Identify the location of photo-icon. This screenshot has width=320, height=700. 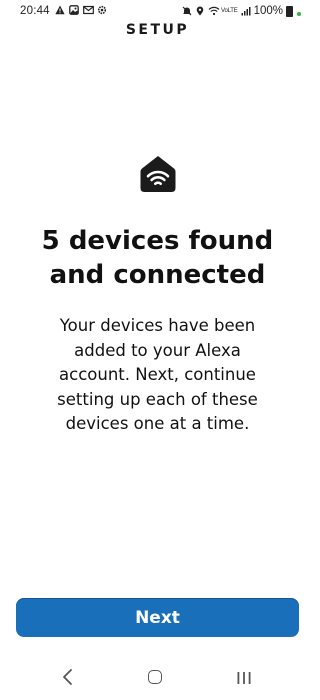
(74, 10).